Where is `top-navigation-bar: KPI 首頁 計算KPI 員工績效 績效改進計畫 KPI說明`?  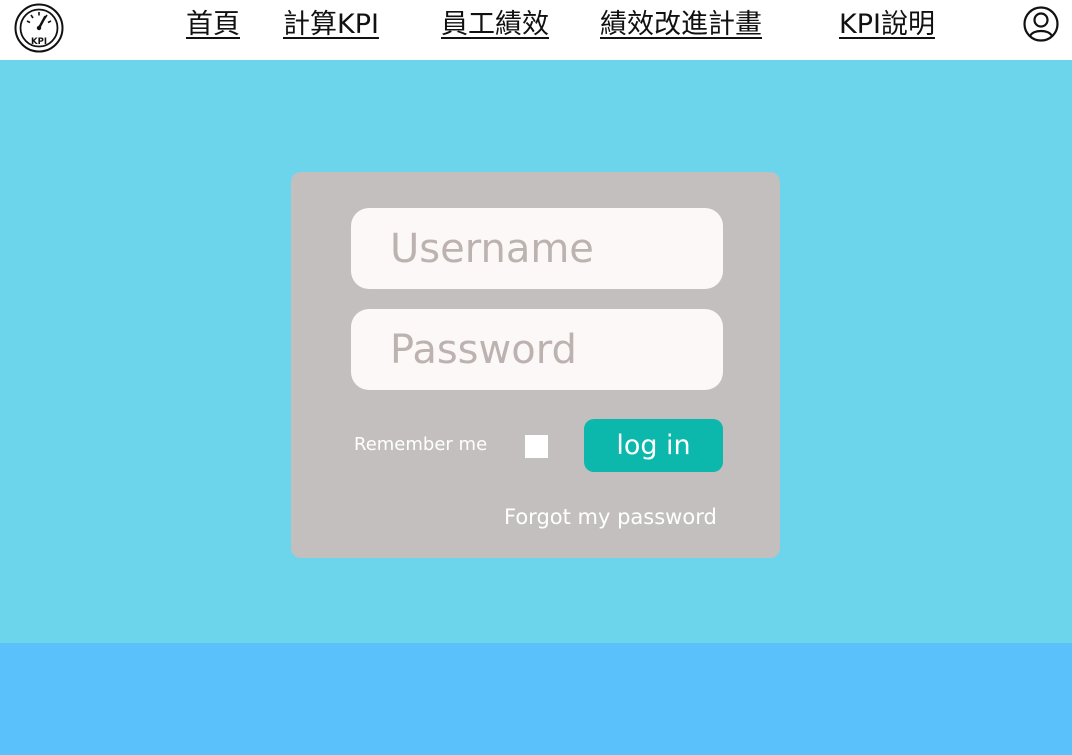 top-navigation-bar: KPI 首頁 計算KPI 員工績效 績效改進計畫 KPI說明 is located at coordinates (536, 30).